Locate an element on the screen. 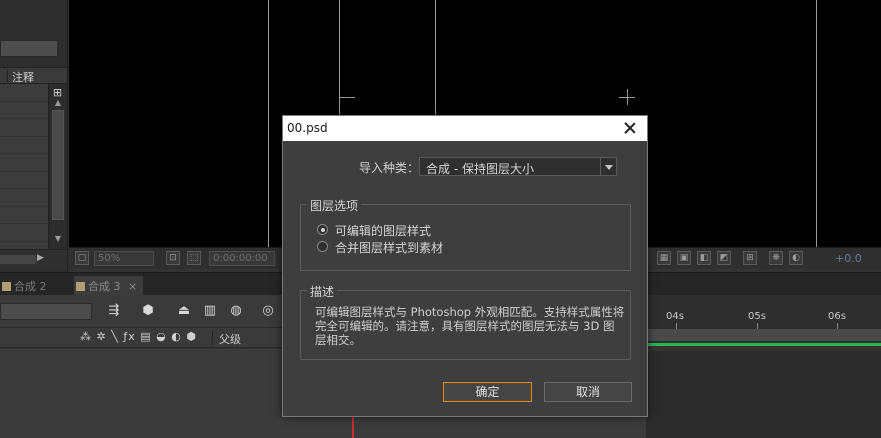  import-kind-select: 合成 - 保持图层大小 is located at coordinates (518, 166).